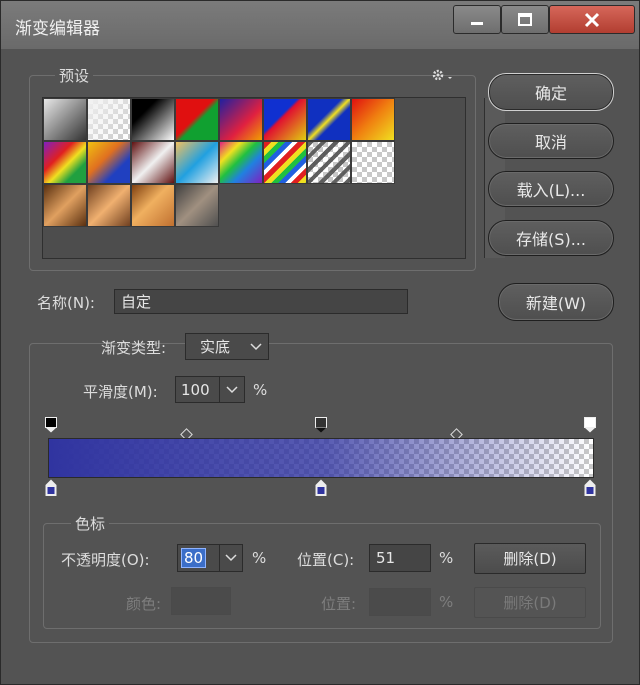 Image resolution: width=640 pixels, height=685 pixels. Describe the element at coordinates (320, 25) in the screenshot. I see `title-bar: 渐变编辑器` at that location.